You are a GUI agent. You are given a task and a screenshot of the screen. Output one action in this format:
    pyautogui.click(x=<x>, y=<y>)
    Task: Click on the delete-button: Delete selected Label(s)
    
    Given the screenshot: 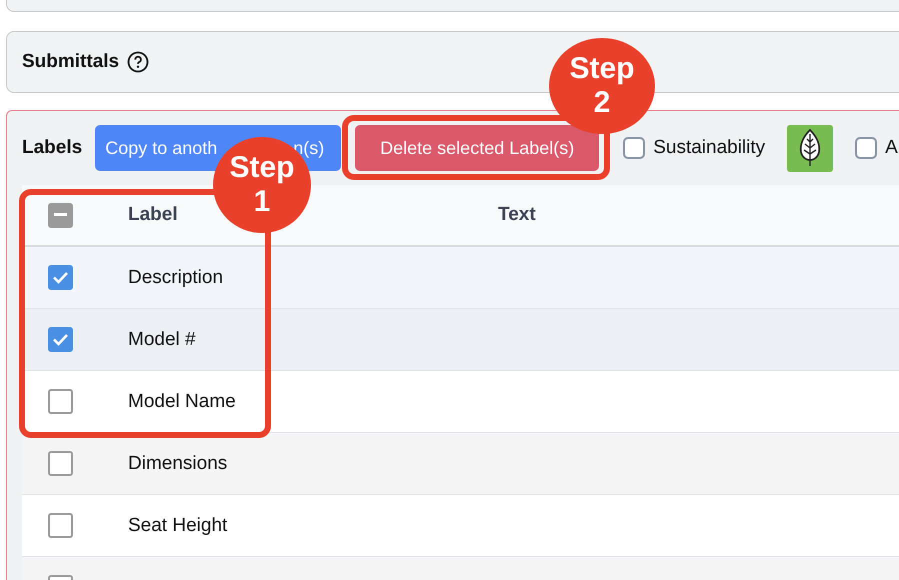 What is the action you would take?
    pyautogui.click(x=477, y=148)
    